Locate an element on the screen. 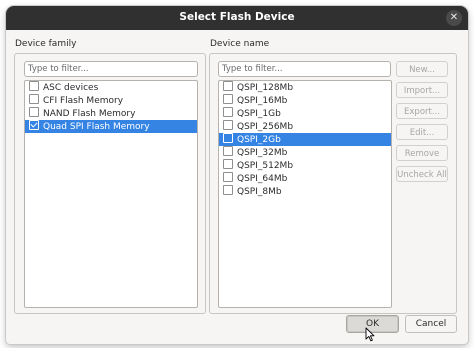 The width and height of the screenshot is (474, 348). list-item-label: QSPI_64Mb is located at coordinates (262, 179).